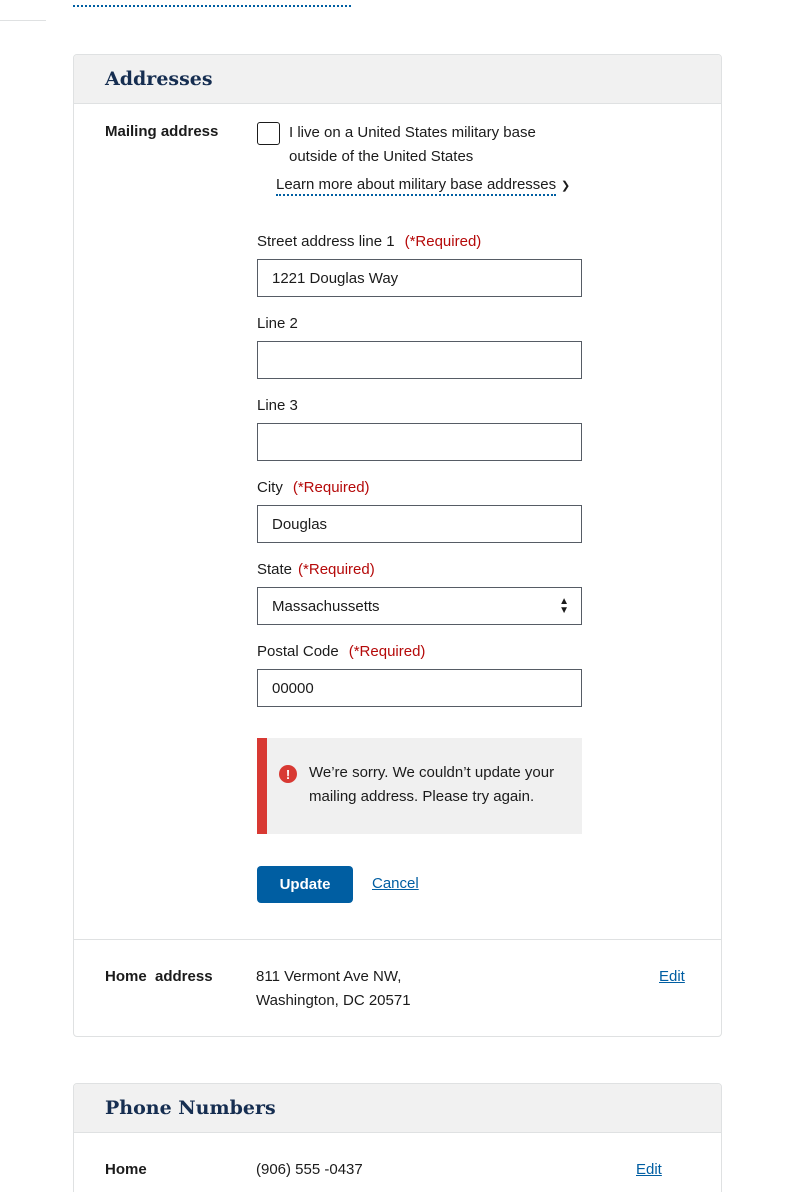 This screenshot has width=786, height=1192. What do you see at coordinates (419, 524) in the screenshot?
I see `city-input: Douglas` at bounding box center [419, 524].